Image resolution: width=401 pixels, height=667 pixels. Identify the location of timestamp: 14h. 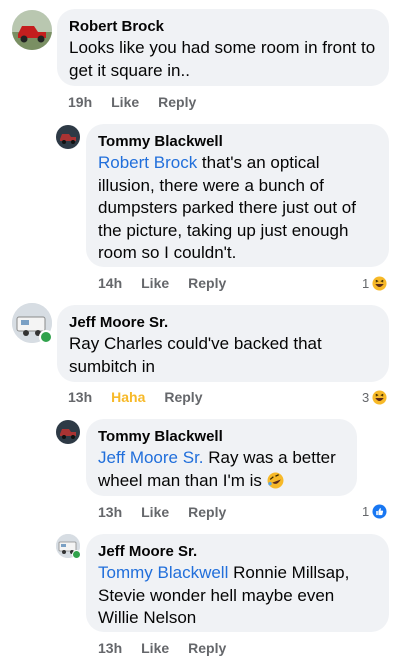
(110, 283).